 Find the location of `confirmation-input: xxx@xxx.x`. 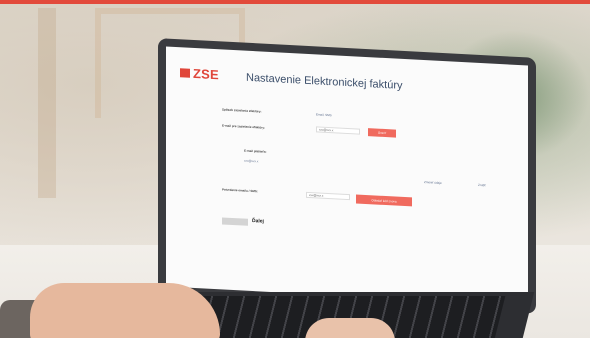

confirmation-input: xxx@xxx.x is located at coordinates (328, 196).